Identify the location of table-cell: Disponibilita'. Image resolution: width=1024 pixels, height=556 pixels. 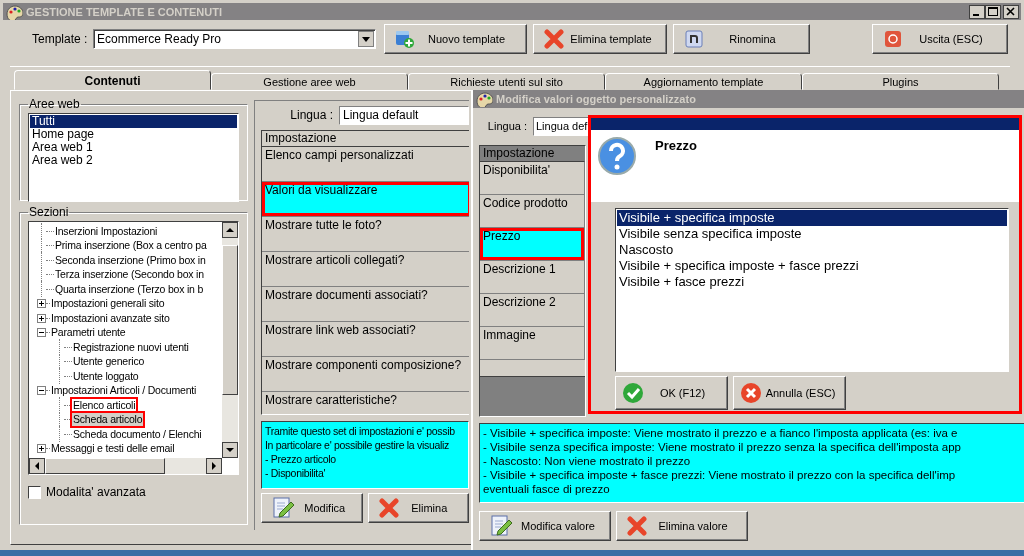
(532, 178).